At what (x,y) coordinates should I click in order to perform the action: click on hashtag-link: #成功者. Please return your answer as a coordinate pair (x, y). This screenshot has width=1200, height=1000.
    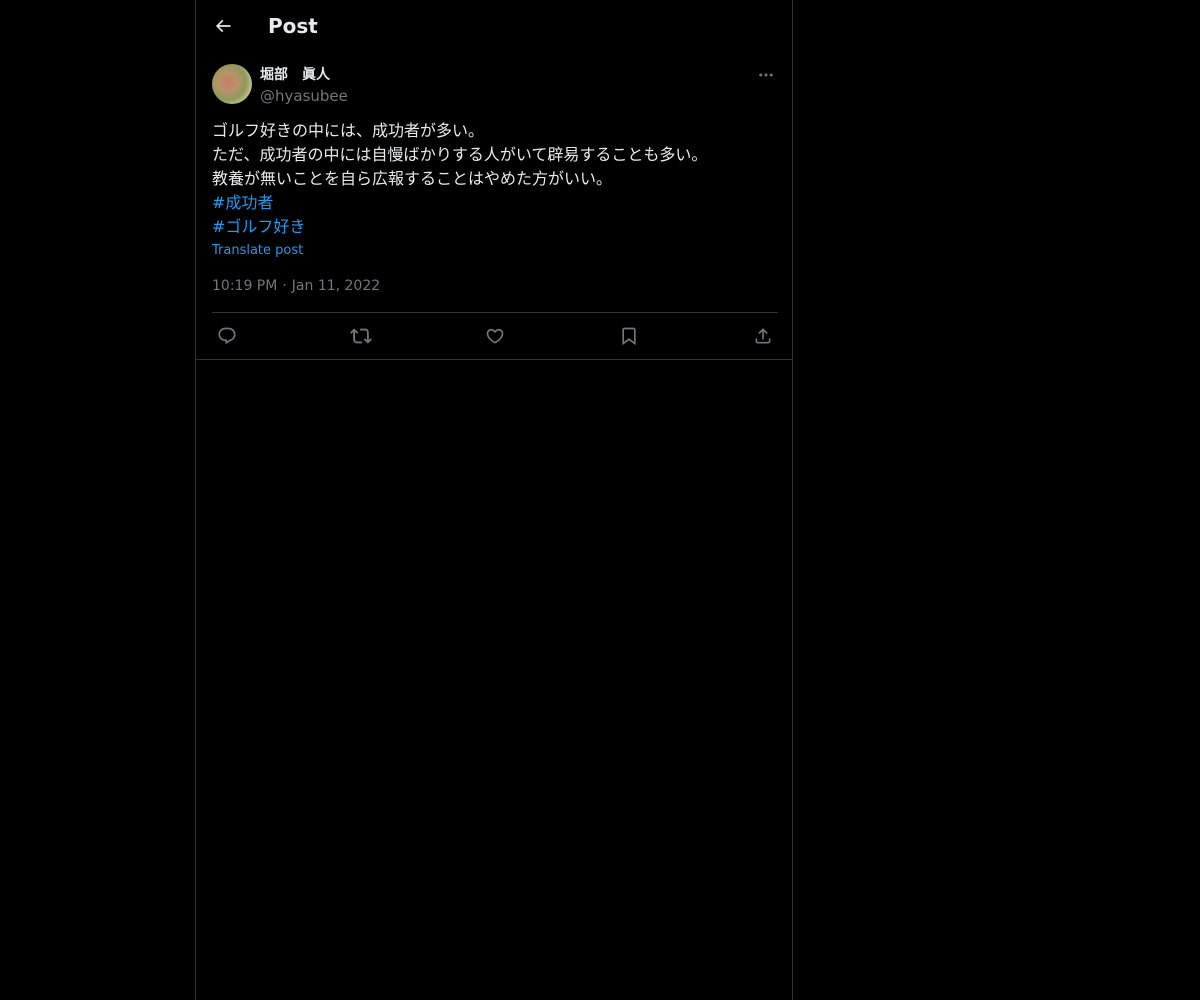
    Looking at the image, I should click on (495, 203).